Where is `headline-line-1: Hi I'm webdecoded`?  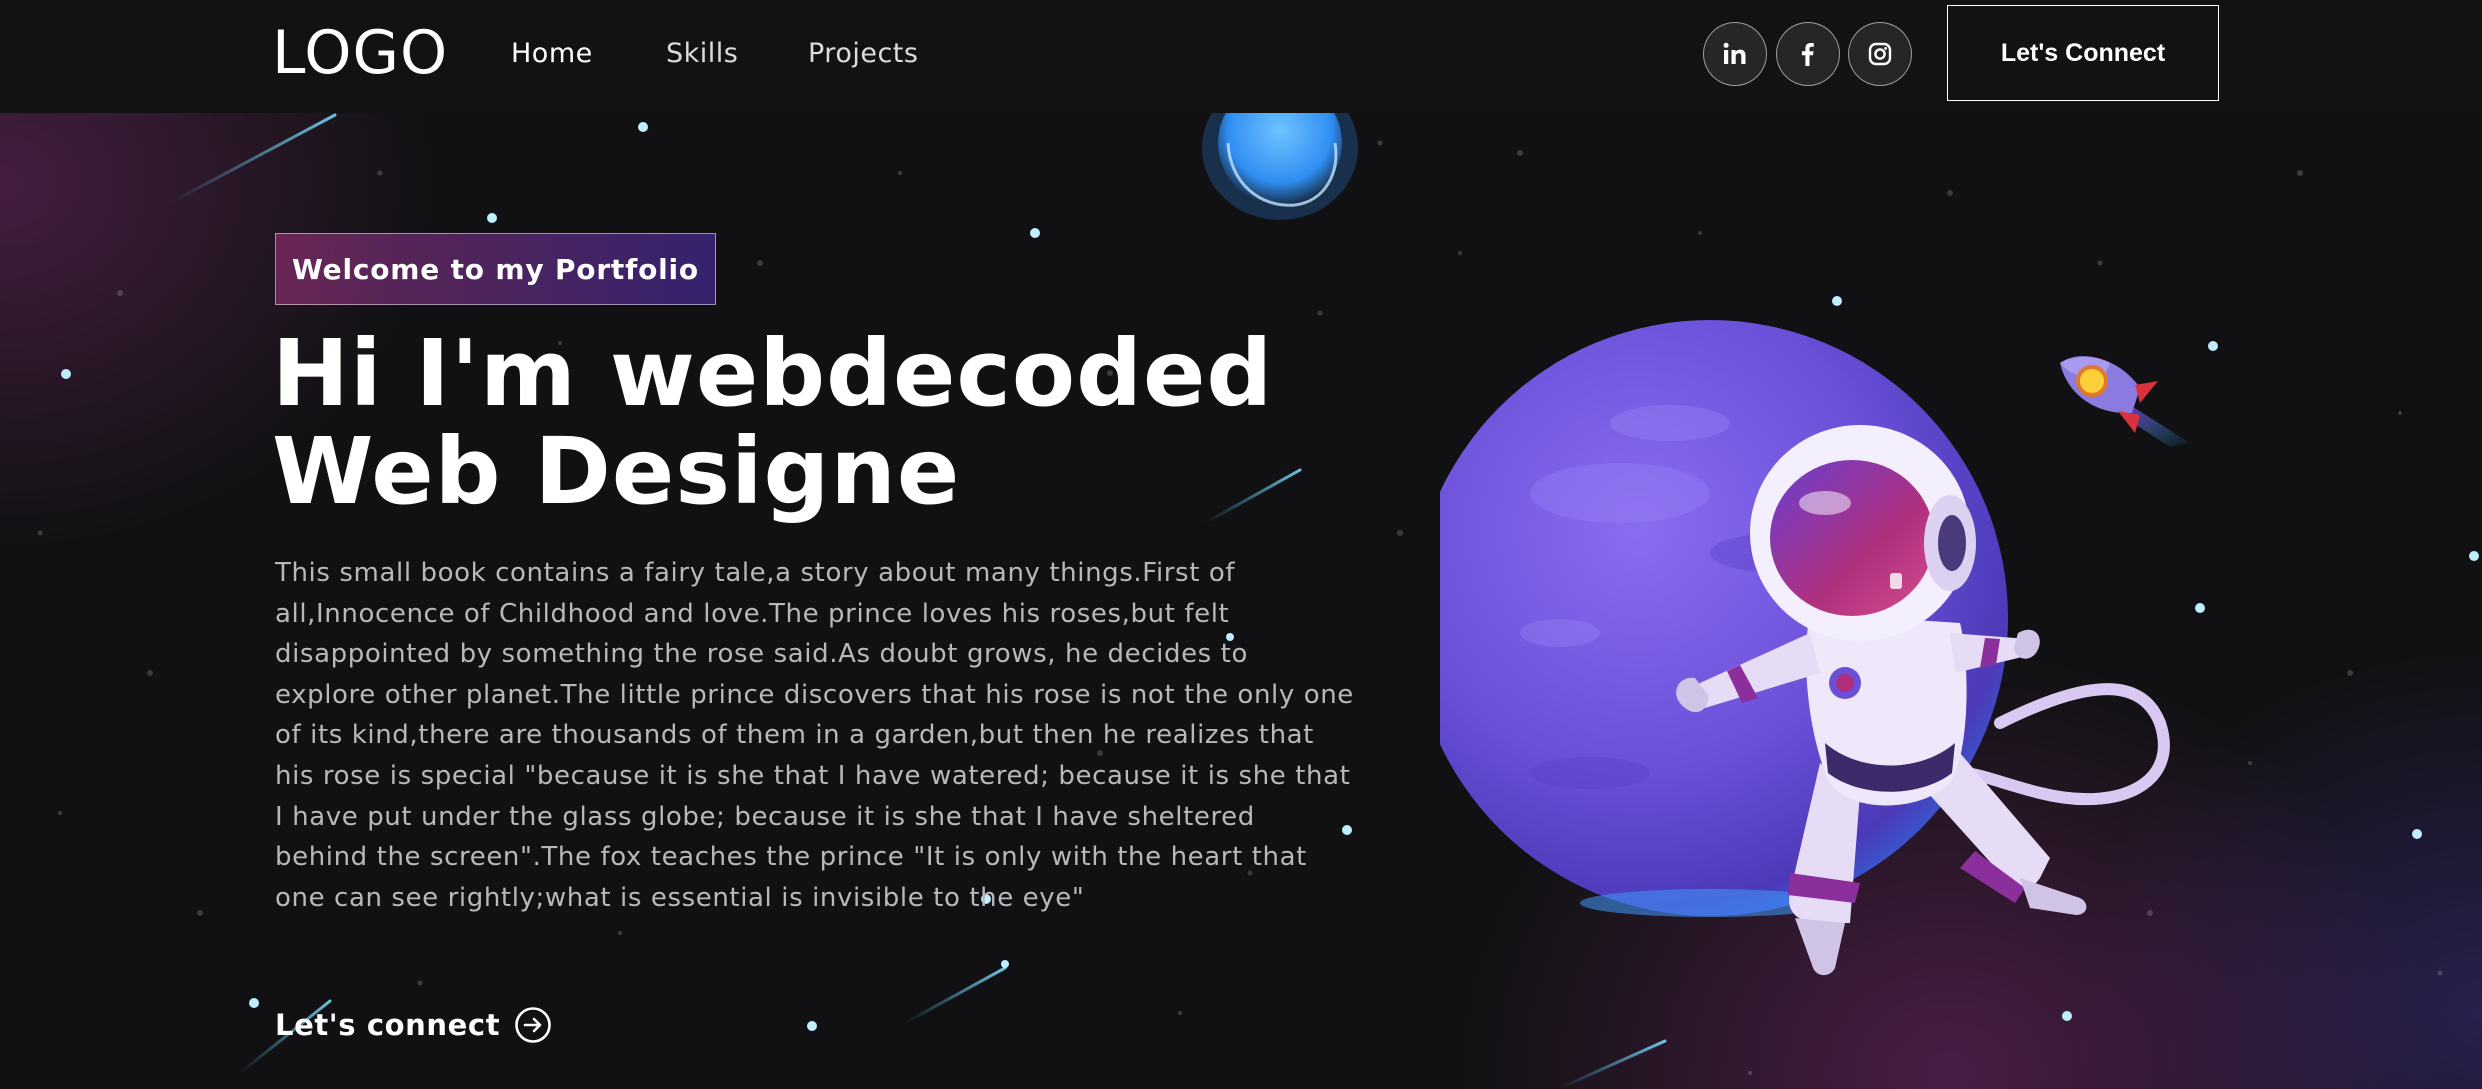
headline-line-1: Hi I'm webdecoded is located at coordinates (773, 373).